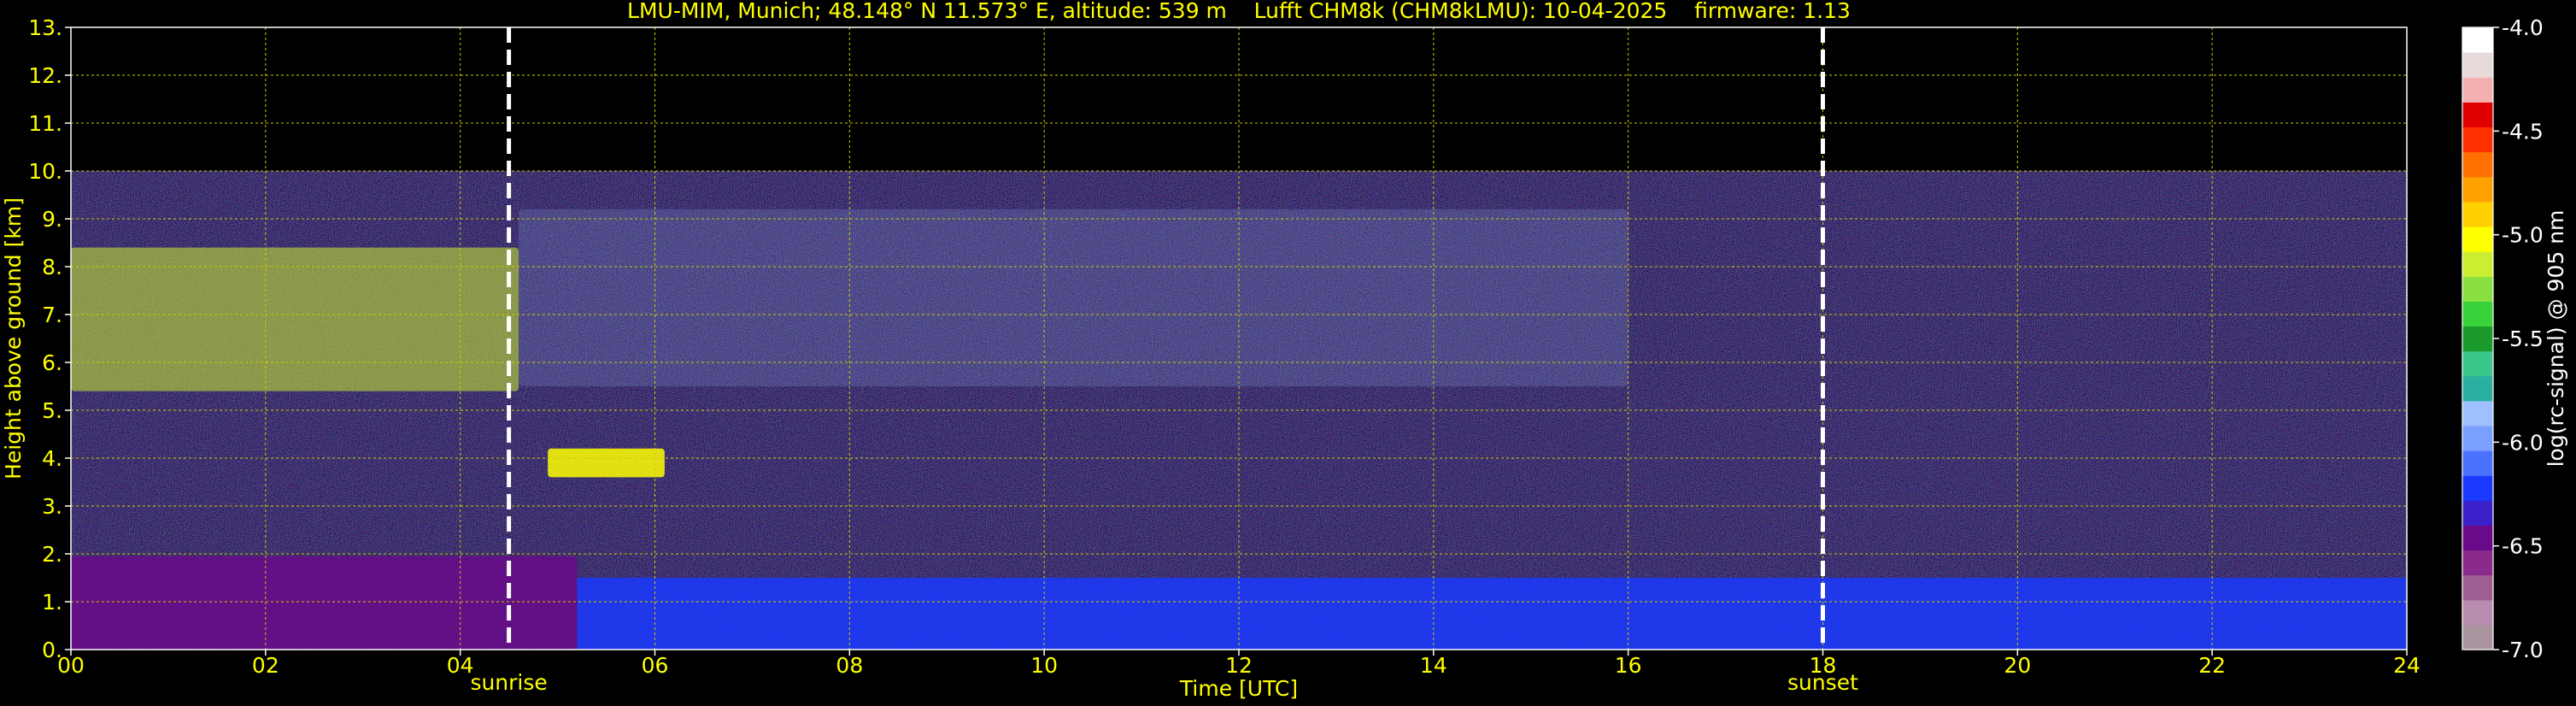 This screenshot has height=706, width=2576. Describe the element at coordinates (2556, 339) in the screenshot. I see `colorbar-label: log(rc-signal) @ 905 nm` at that location.